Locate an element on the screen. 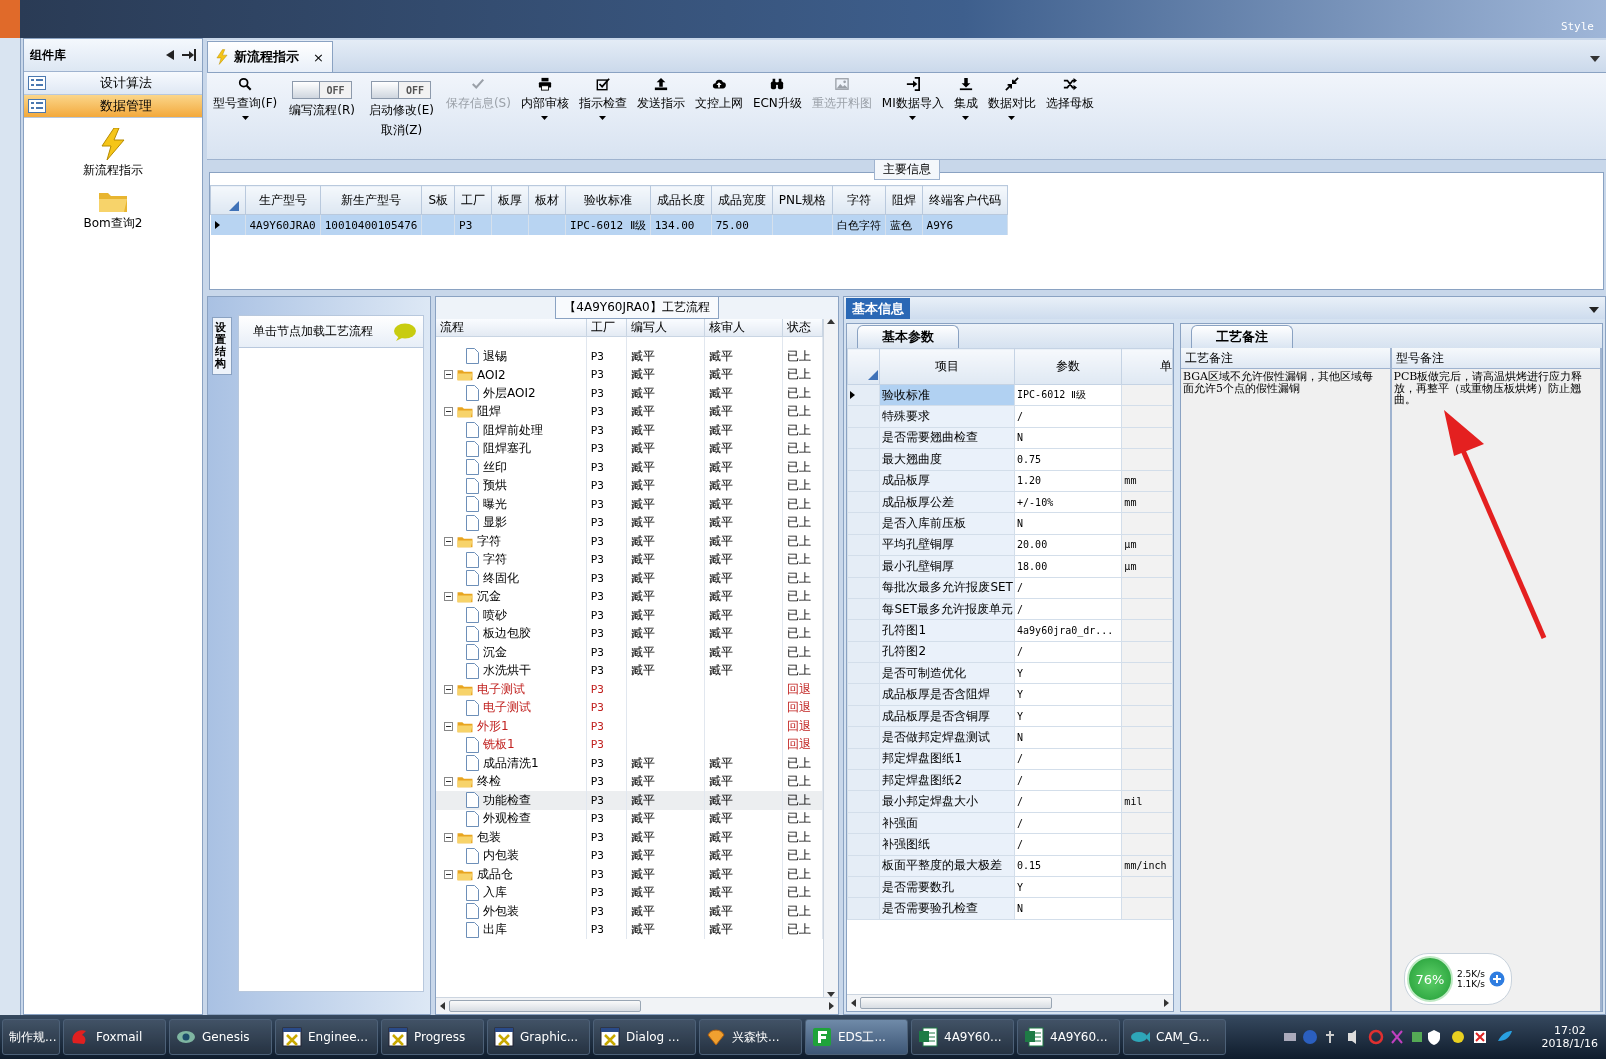 The height and width of the screenshot is (1059, 1606). tree-row: 外形1 P3 回退 is located at coordinates (629, 726).